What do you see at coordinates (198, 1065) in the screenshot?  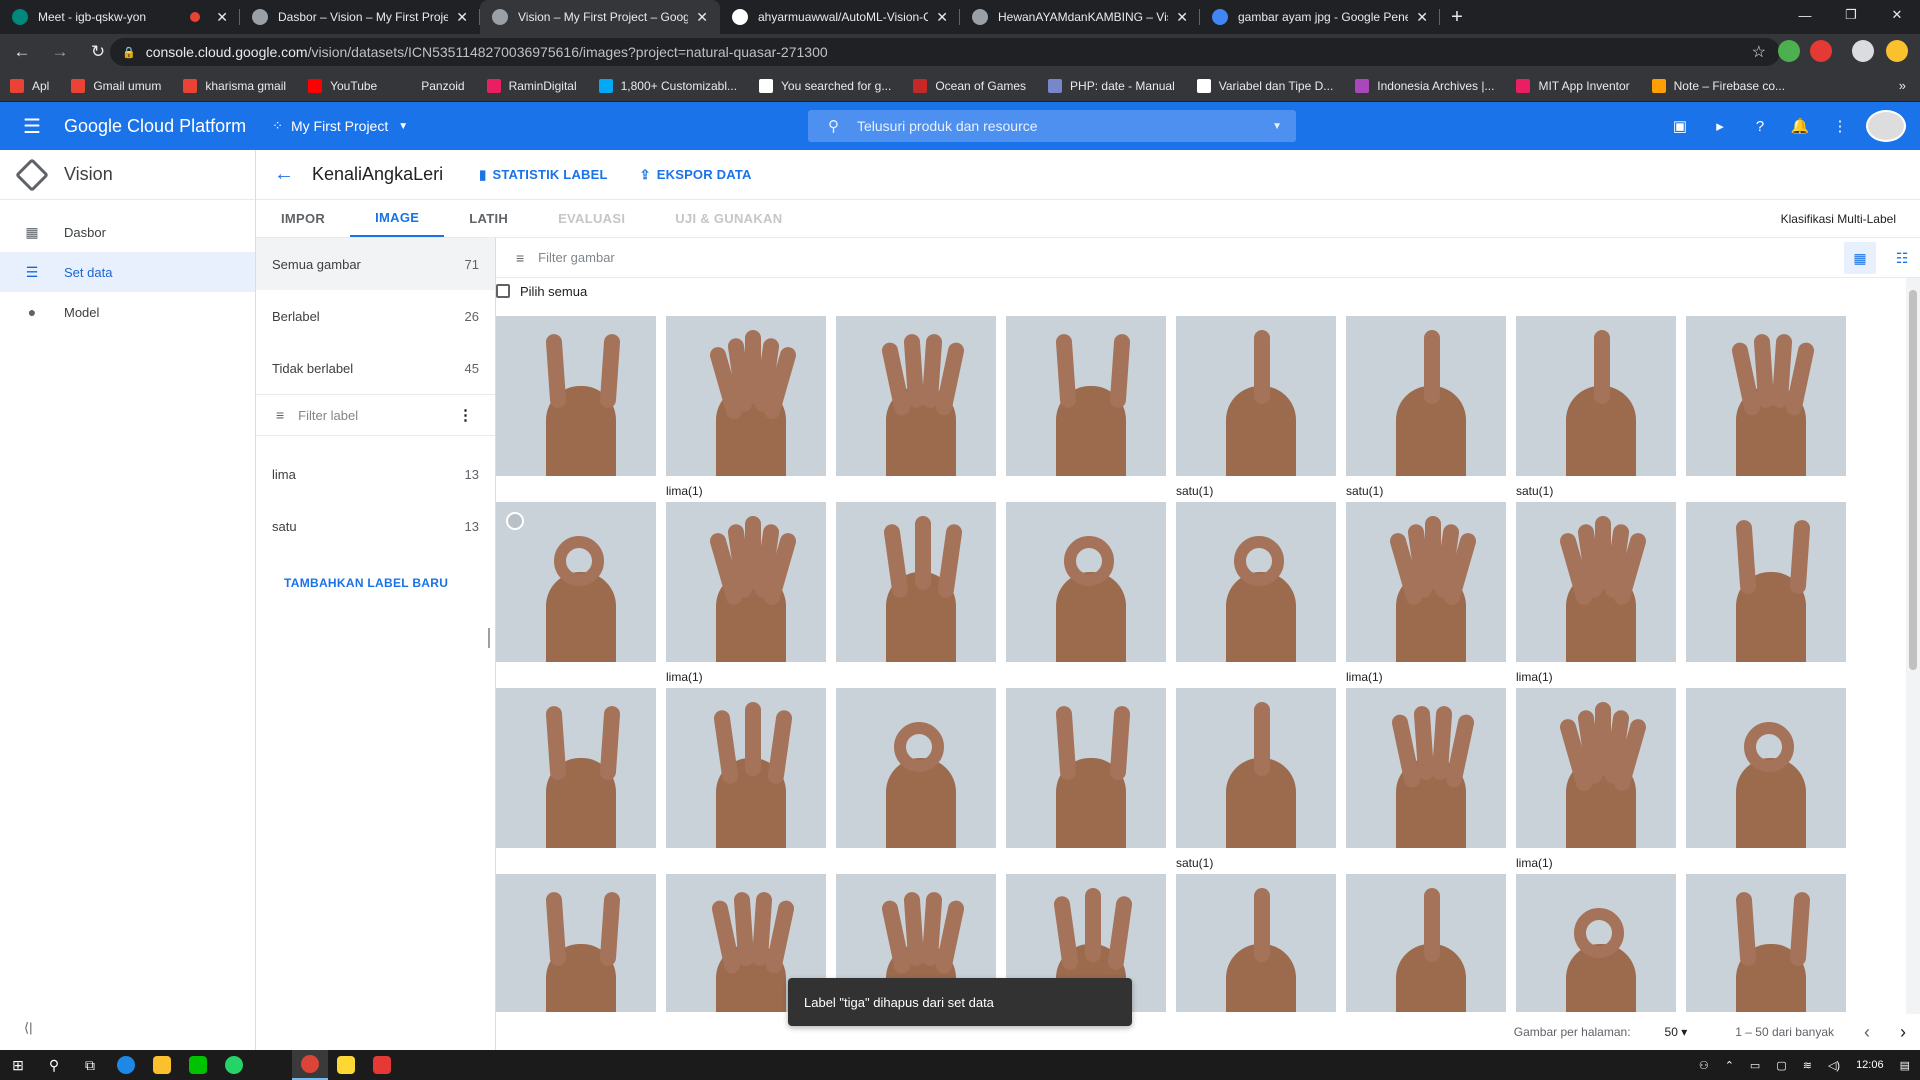 I see `line-icon` at bounding box center [198, 1065].